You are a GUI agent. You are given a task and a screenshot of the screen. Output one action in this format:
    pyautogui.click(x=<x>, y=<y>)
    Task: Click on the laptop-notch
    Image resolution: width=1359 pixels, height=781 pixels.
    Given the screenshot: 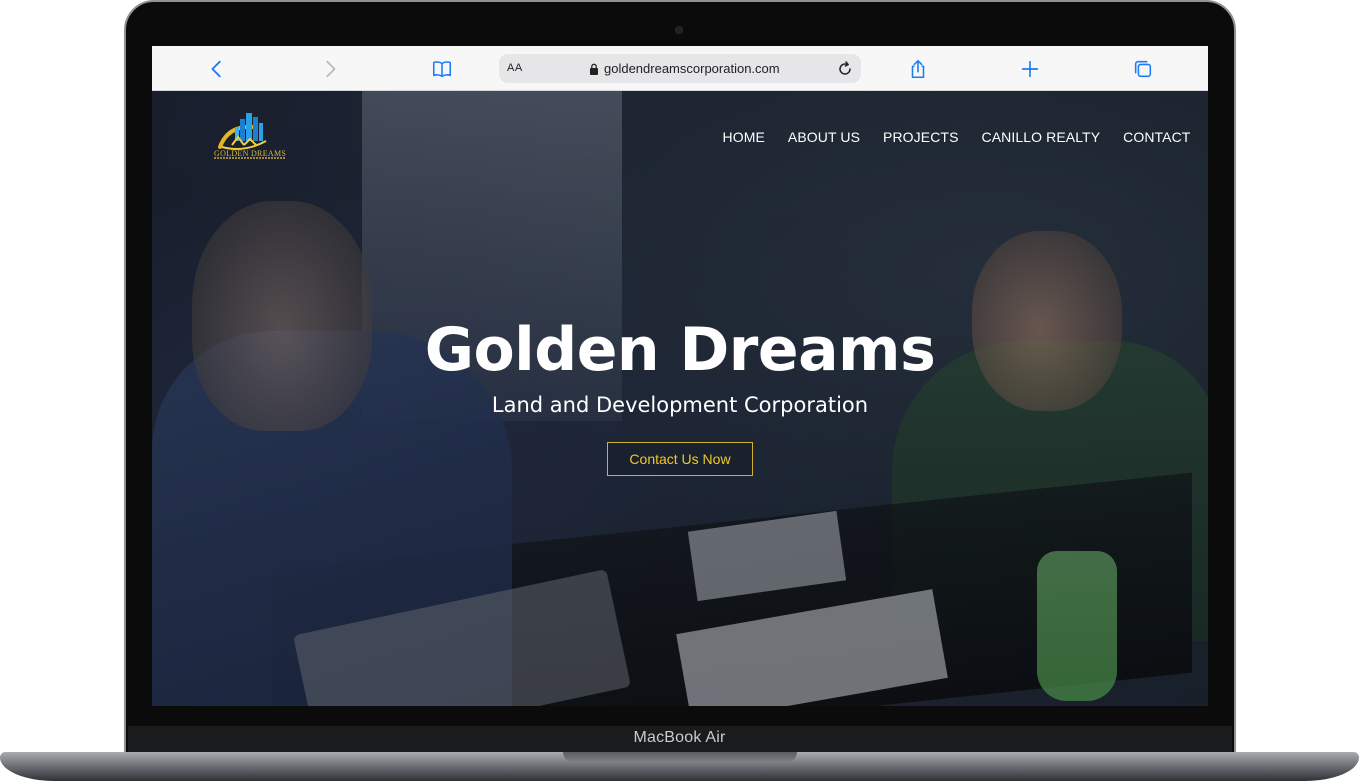 What is the action you would take?
    pyautogui.click(x=680, y=757)
    